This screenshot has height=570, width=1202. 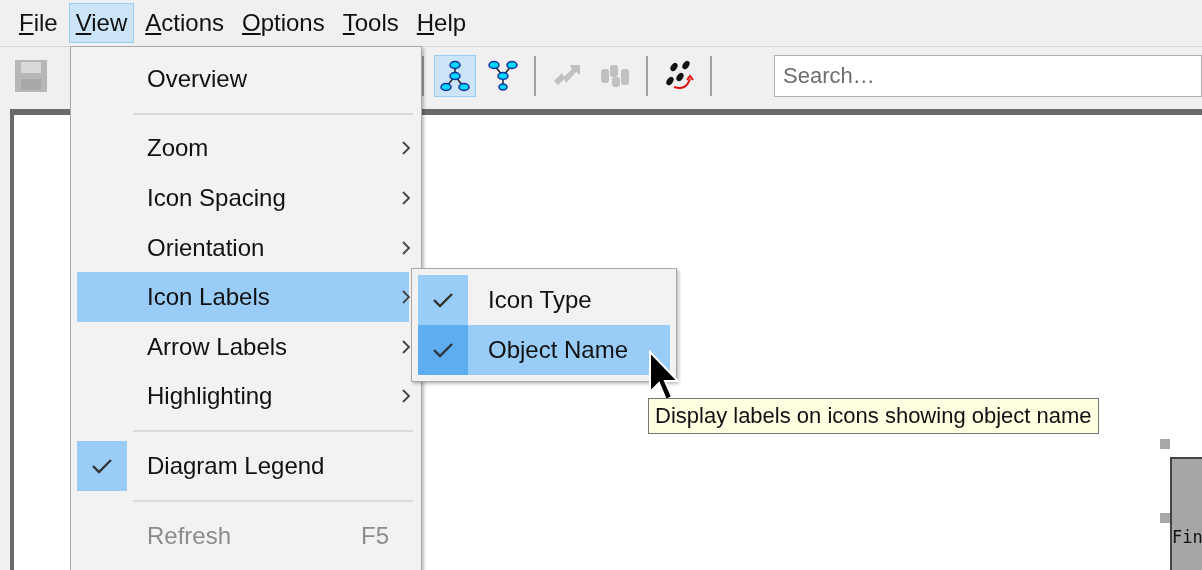 I want to click on shortcut-text: F5, so click(x=375, y=535).